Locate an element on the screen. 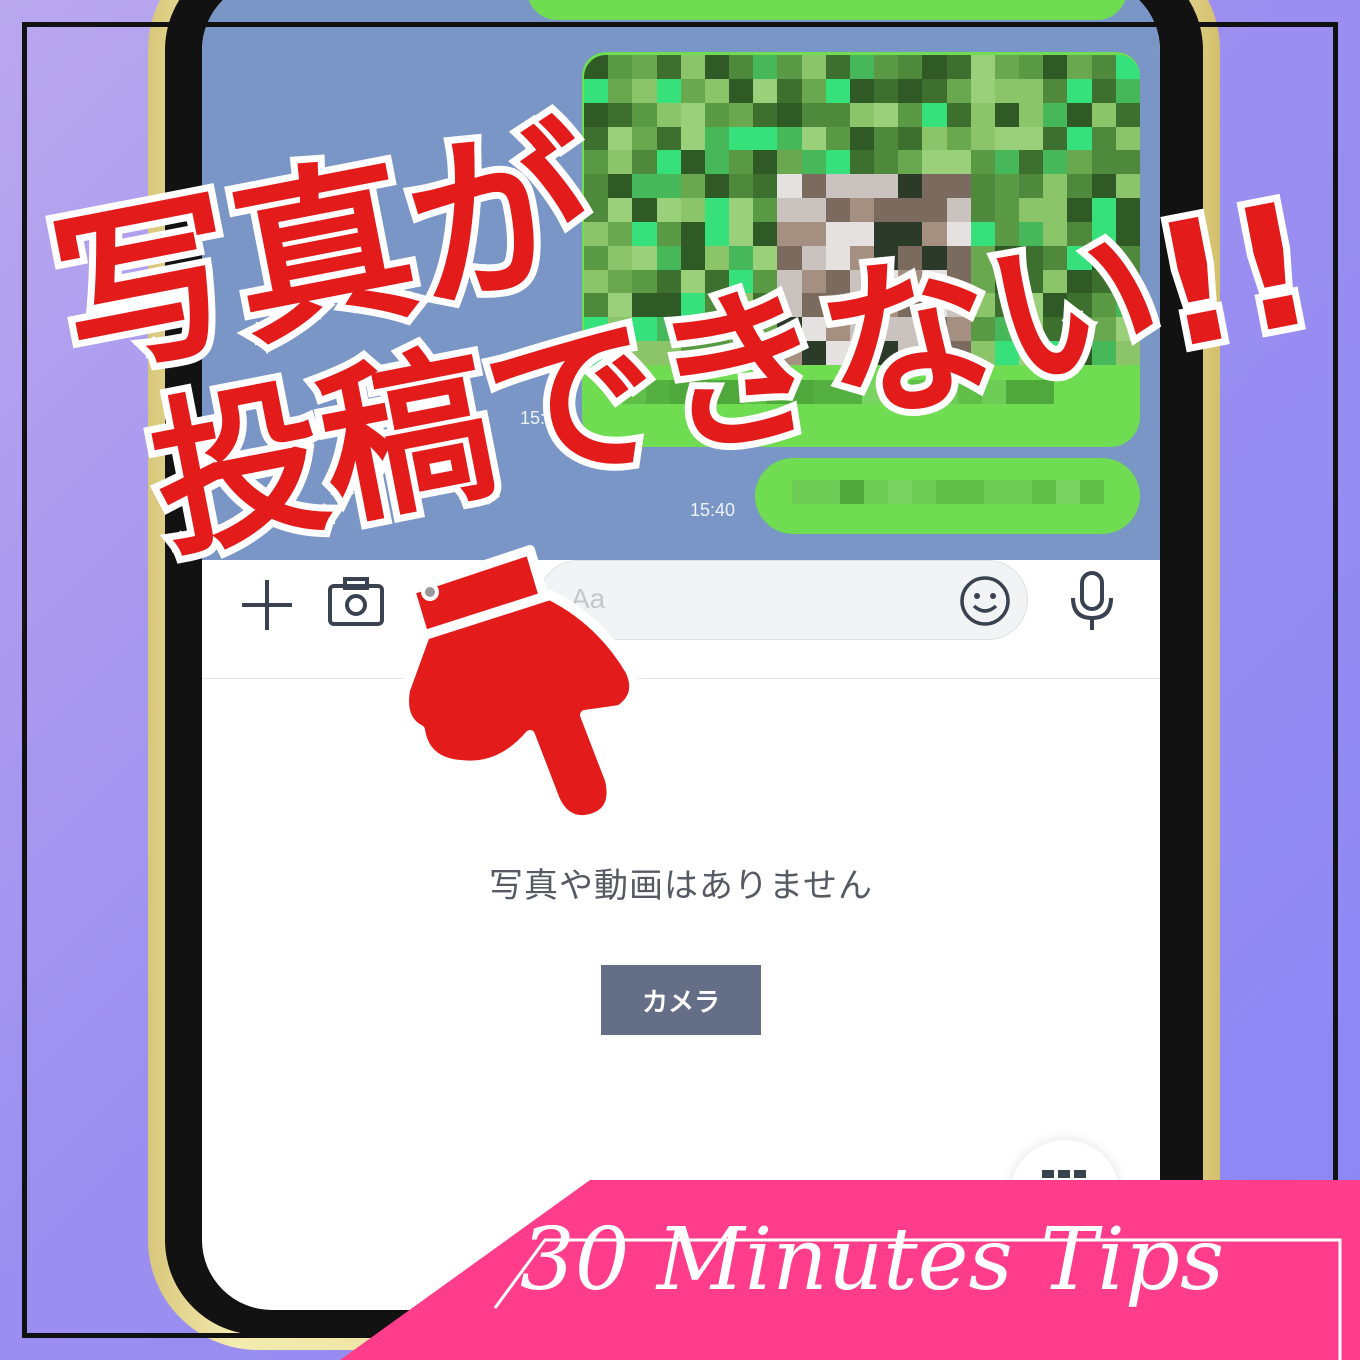  emoji-icon is located at coordinates (985, 601).